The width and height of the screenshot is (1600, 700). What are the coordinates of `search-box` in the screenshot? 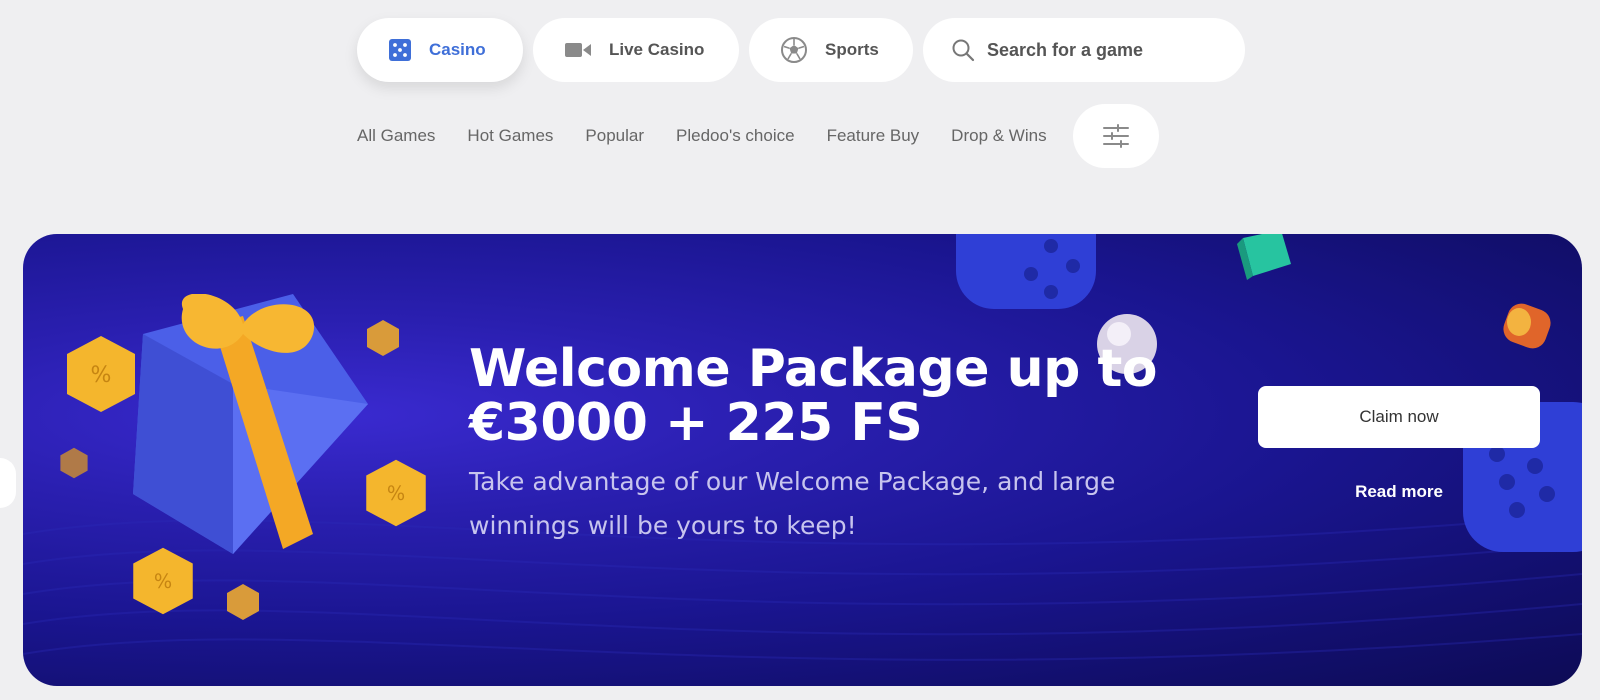 It's located at (1084, 50).